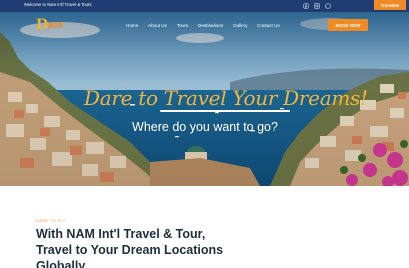 The image size is (409, 268). Describe the element at coordinates (348, 25) in the screenshot. I see `book-now-button: BOOK NOW` at that location.